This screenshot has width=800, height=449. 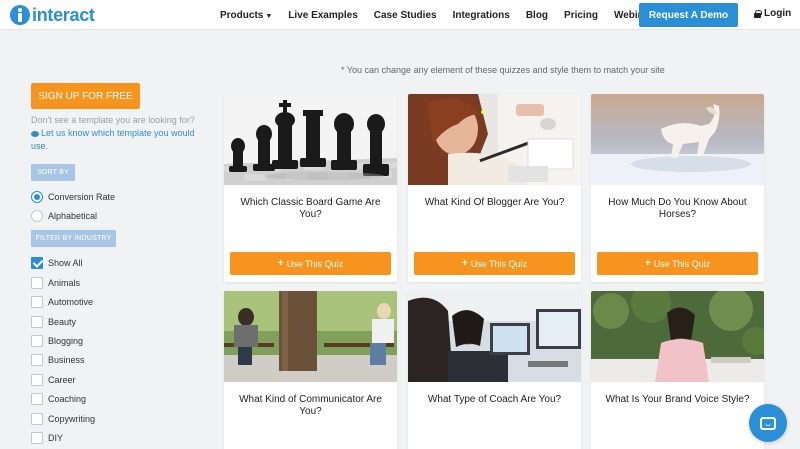 I want to click on quiz-card: What Type of Coach Are You?, so click(x=494, y=370).